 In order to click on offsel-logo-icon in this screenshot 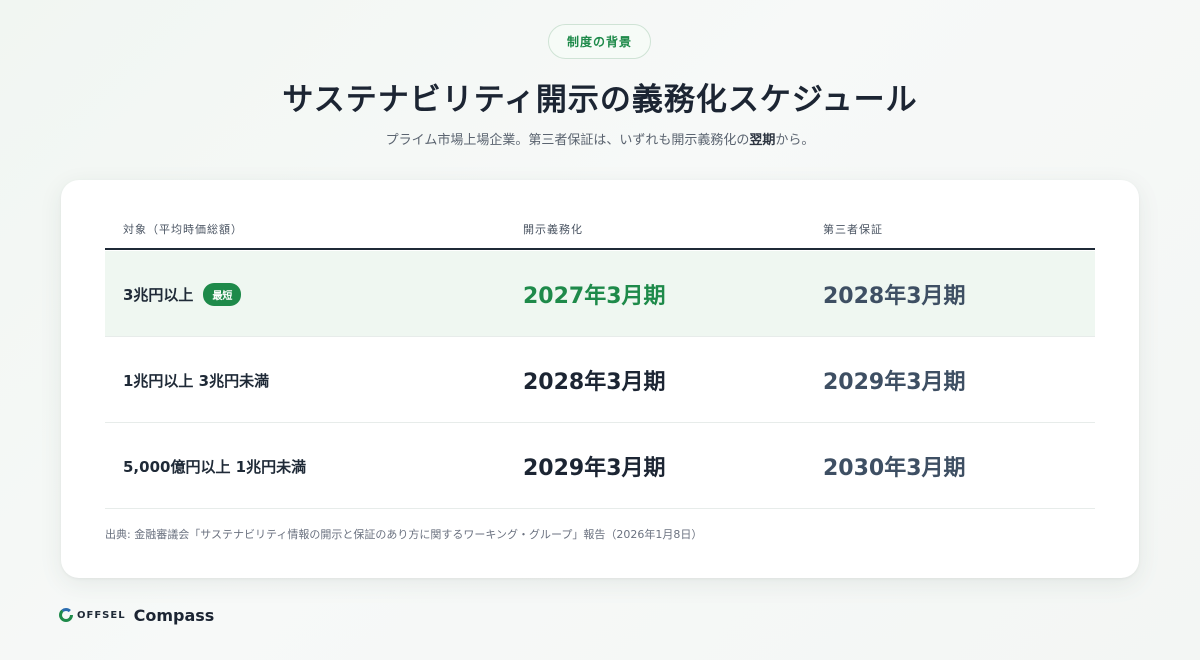, I will do `click(66, 615)`.